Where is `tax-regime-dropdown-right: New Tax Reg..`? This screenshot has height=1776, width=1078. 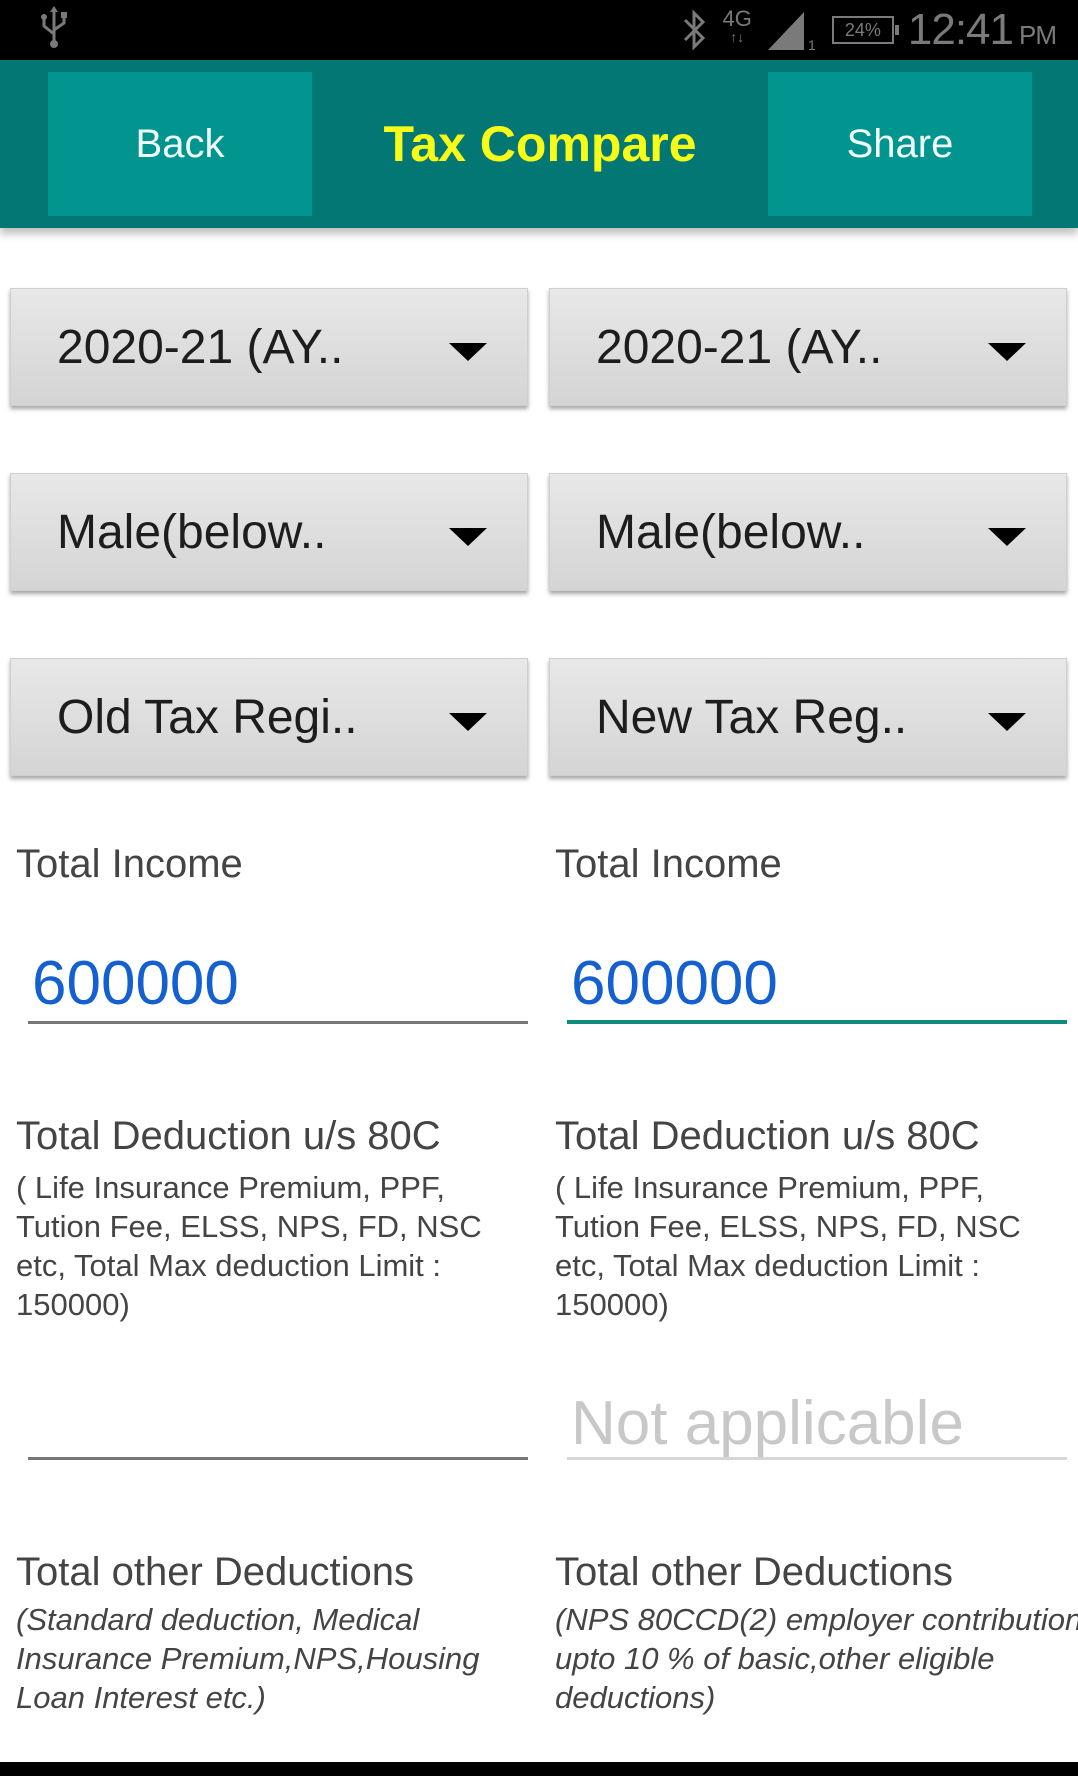
tax-regime-dropdown-right: New Tax Reg.. is located at coordinates (808, 717).